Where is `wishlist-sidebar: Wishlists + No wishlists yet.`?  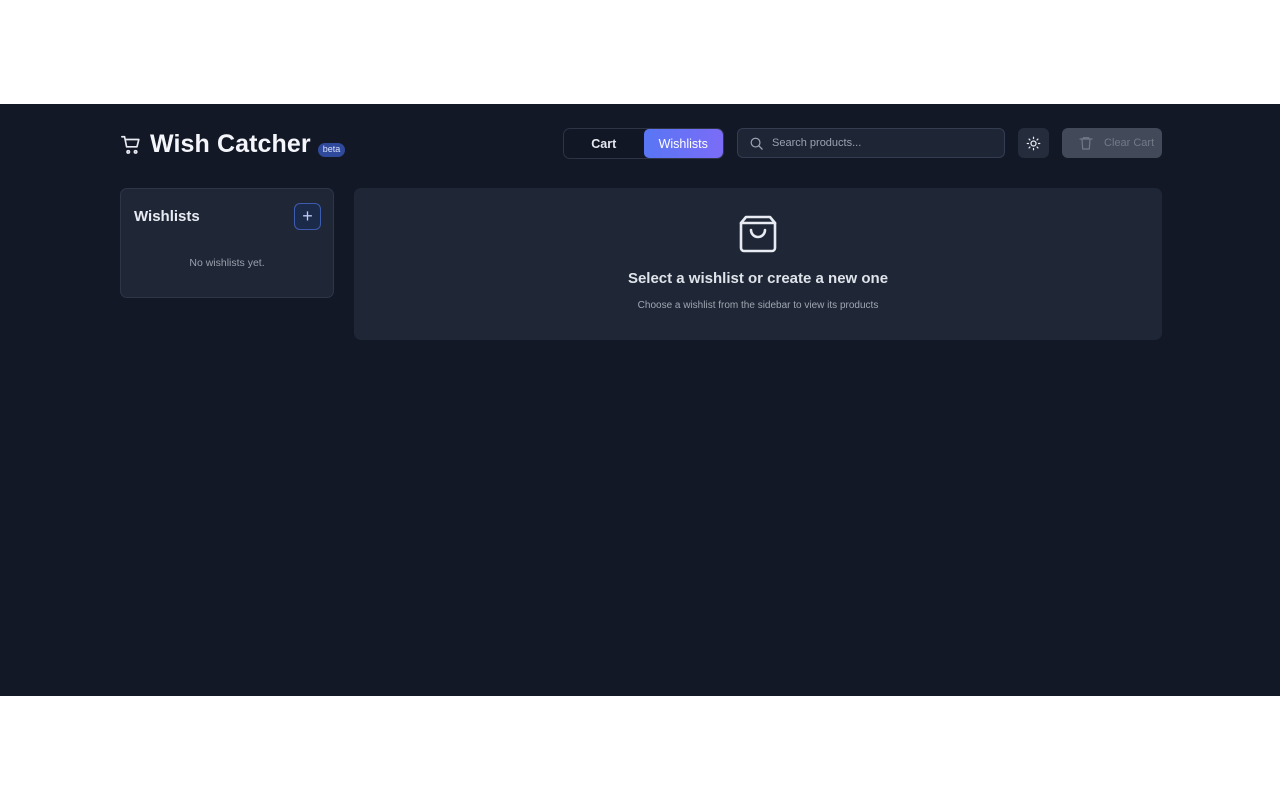 wishlist-sidebar: Wishlists + No wishlists yet. is located at coordinates (227, 243).